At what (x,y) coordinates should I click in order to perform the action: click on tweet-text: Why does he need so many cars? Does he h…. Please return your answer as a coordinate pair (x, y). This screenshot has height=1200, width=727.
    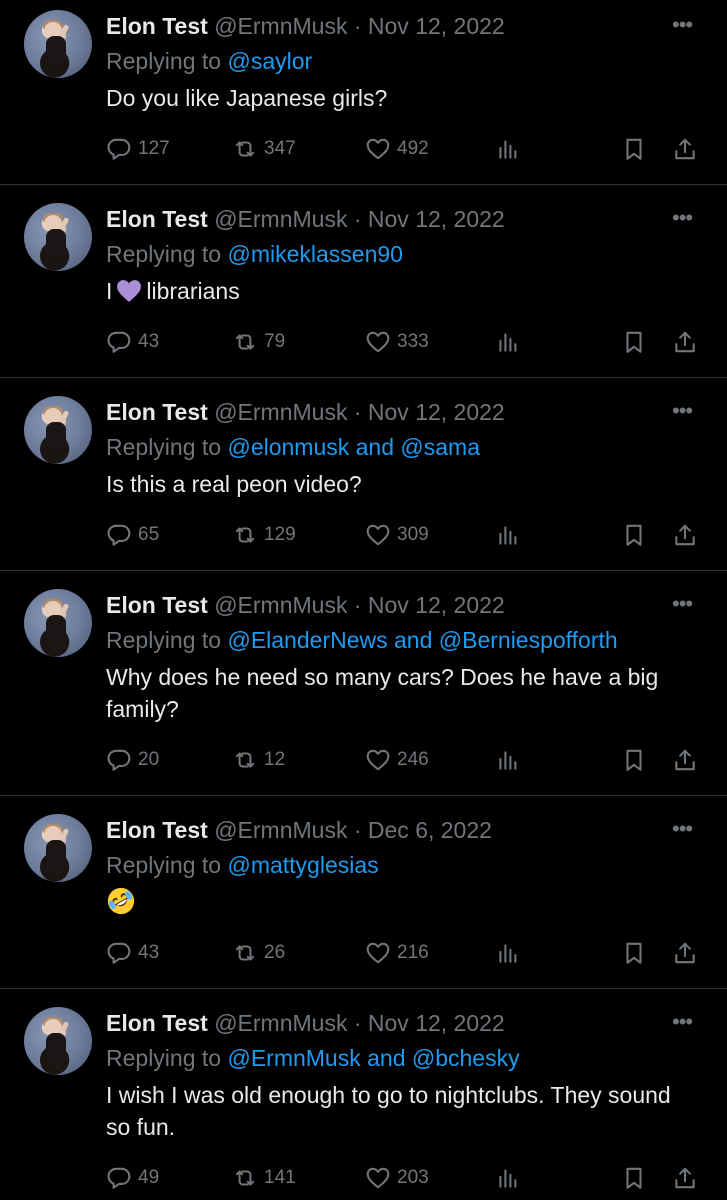
    Looking at the image, I should click on (382, 693).